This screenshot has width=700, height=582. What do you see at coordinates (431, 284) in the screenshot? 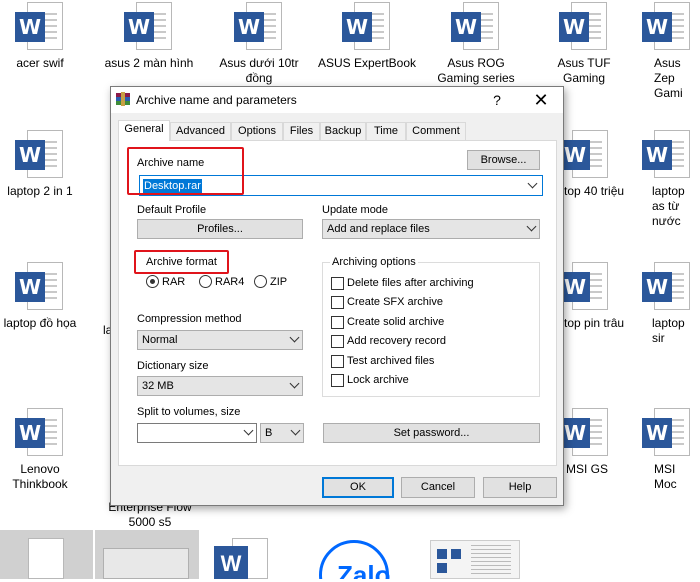
I see `option-delete-files: Delete files after archiving` at bounding box center [431, 284].